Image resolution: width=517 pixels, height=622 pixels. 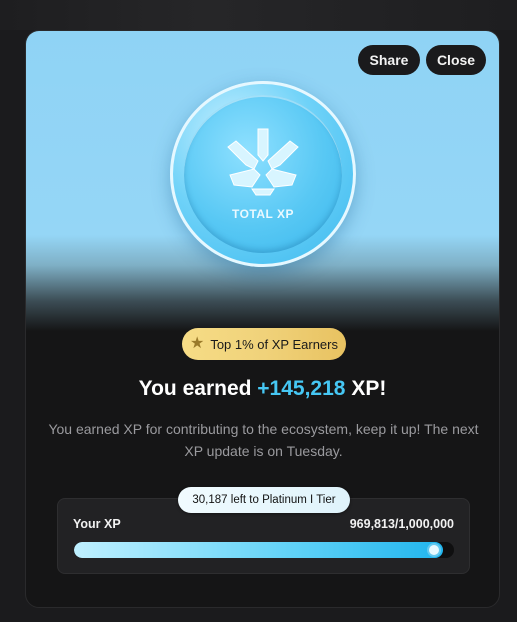 I want to click on xp-label: Your XP, so click(x=97, y=524).